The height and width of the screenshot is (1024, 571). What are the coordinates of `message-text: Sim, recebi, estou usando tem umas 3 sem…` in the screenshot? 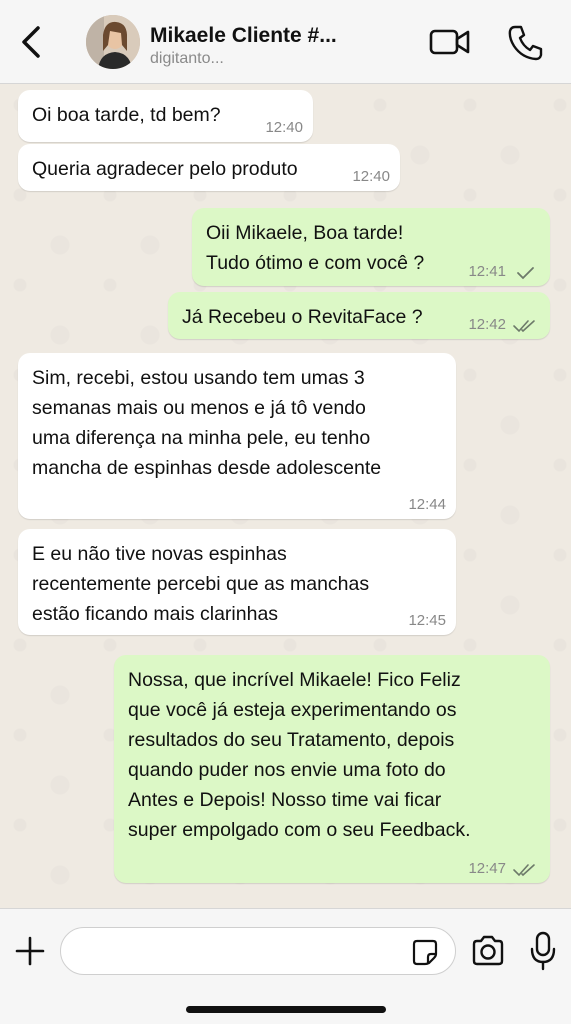 It's located at (207, 423).